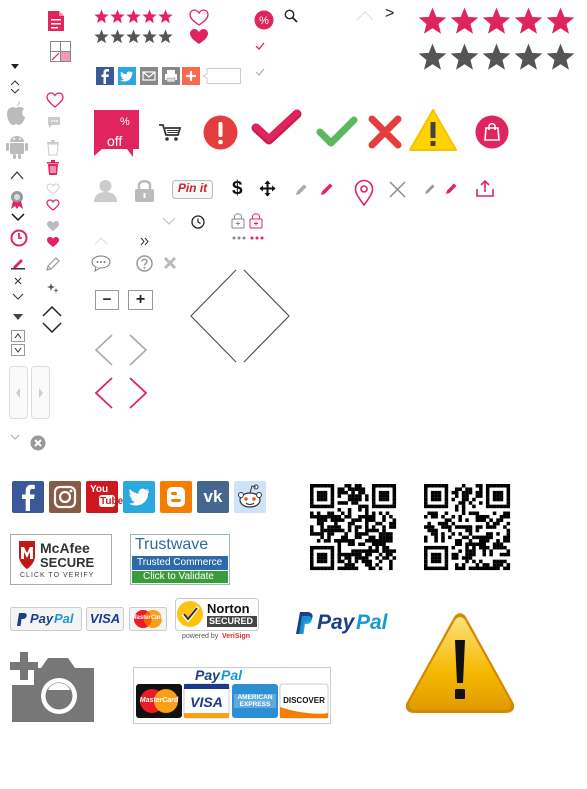 Image resolution: width=587 pixels, height=789 pixels. Describe the element at coordinates (18, 217) in the screenshot. I see `chevron-down-icon` at that location.